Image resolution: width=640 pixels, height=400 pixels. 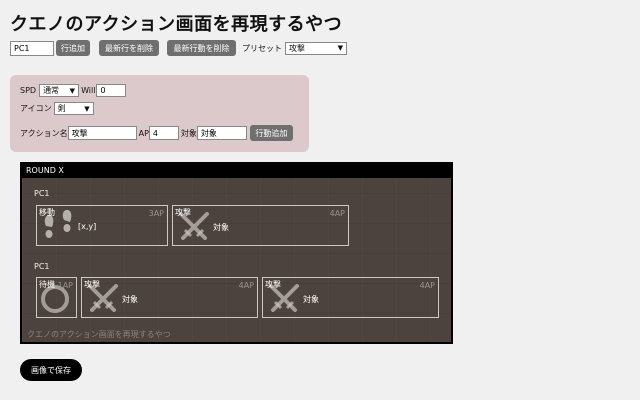 I want to click on spd-select-value: 通常, so click(x=51, y=90).